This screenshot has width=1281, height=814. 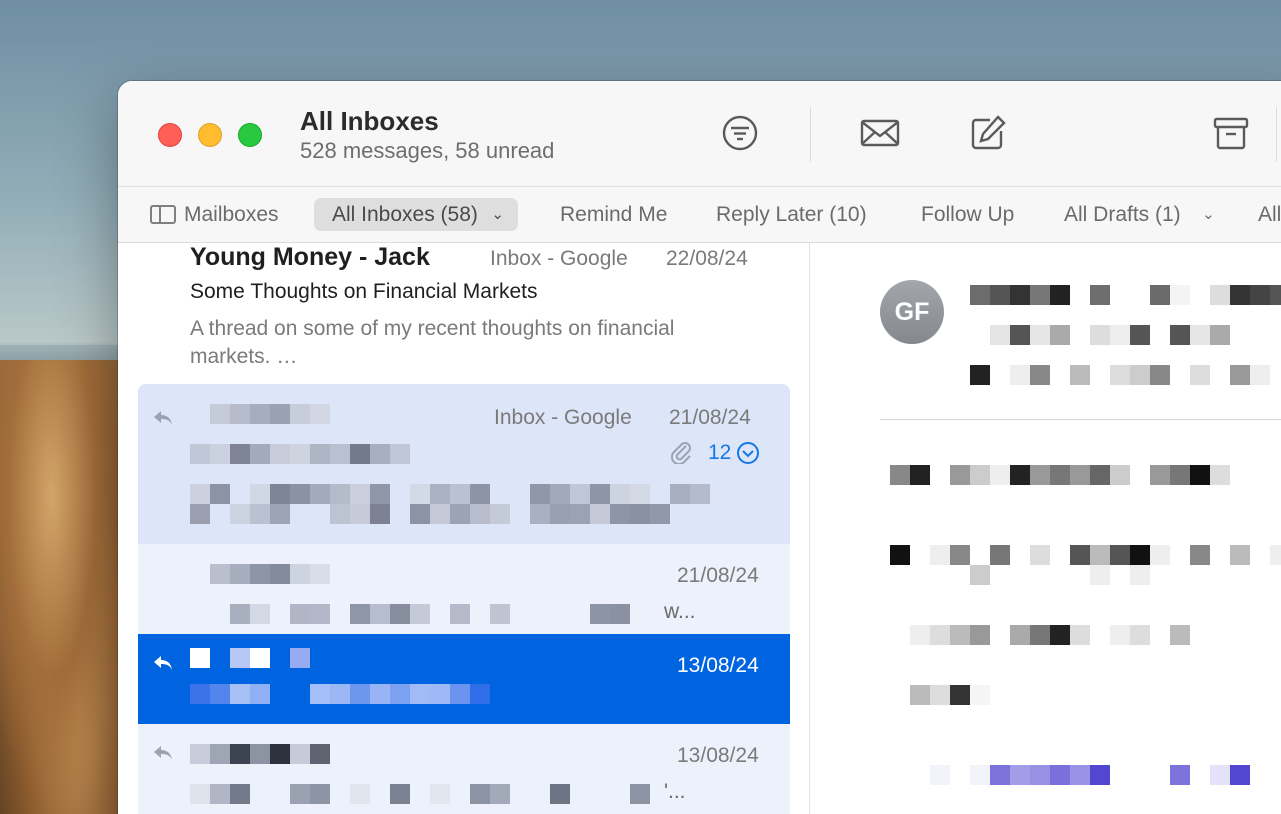 What do you see at coordinates (1100, 335) in the screenshot?
I see `redacted-to` at bounding box center [1100, 335].